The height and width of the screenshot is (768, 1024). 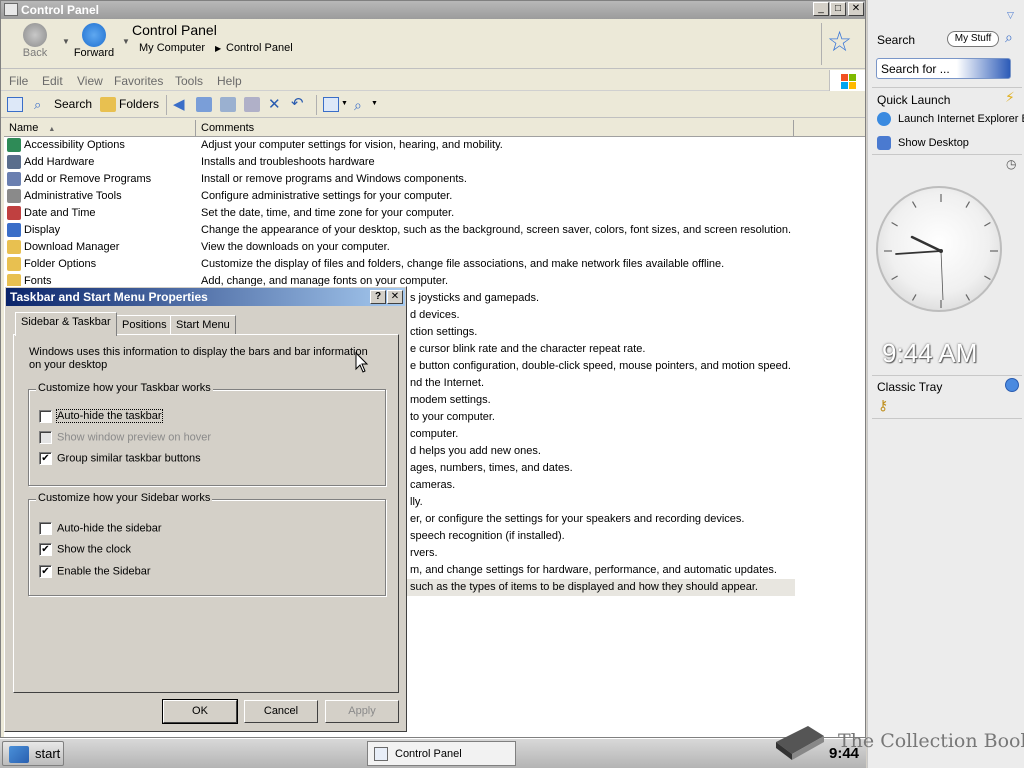 What do you see at coordinates (139, 104) in the screenshot?
I see `folders-button: Folders` at bounding box center [139, 104].